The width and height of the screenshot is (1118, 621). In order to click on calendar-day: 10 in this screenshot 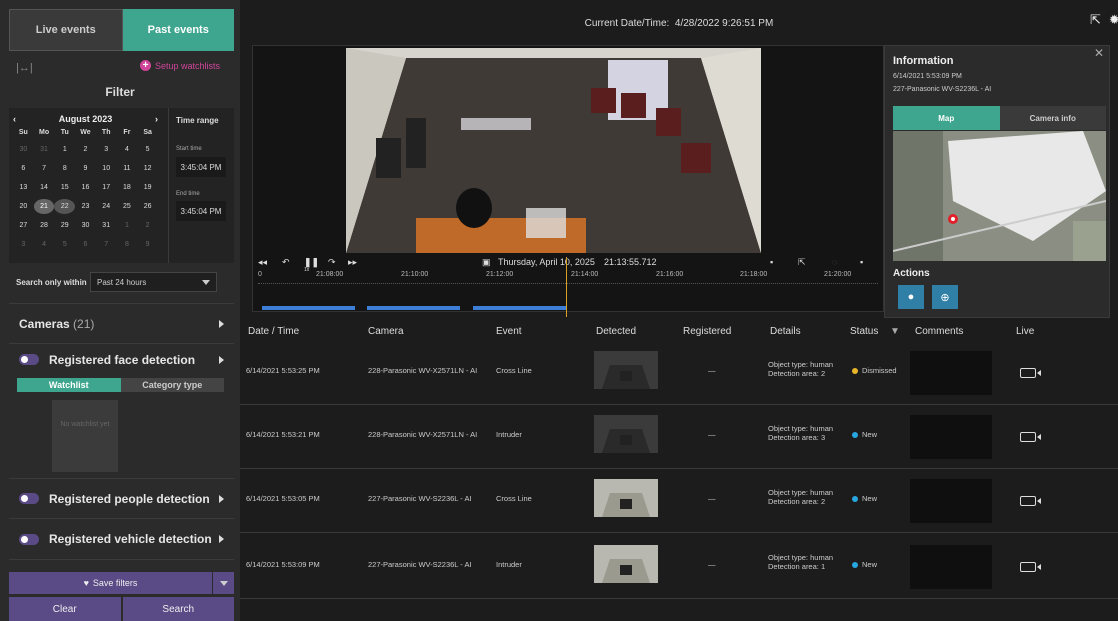, I will do `click(106, 168)`.